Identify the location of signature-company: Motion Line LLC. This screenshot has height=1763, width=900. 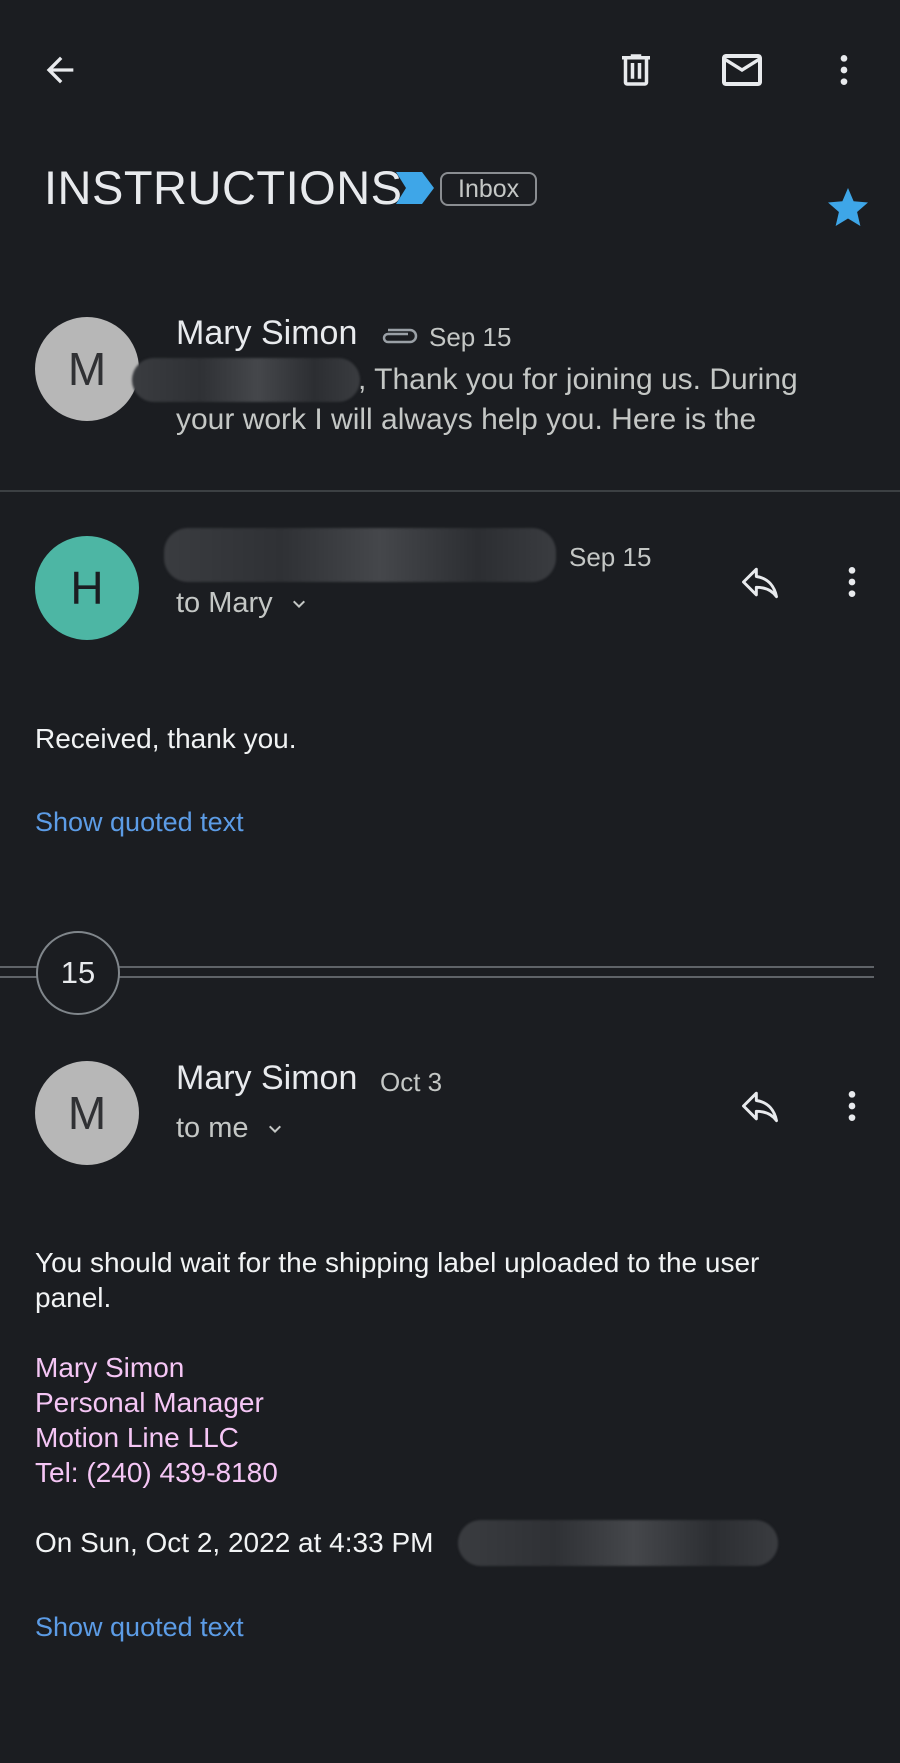
(137, 1437).